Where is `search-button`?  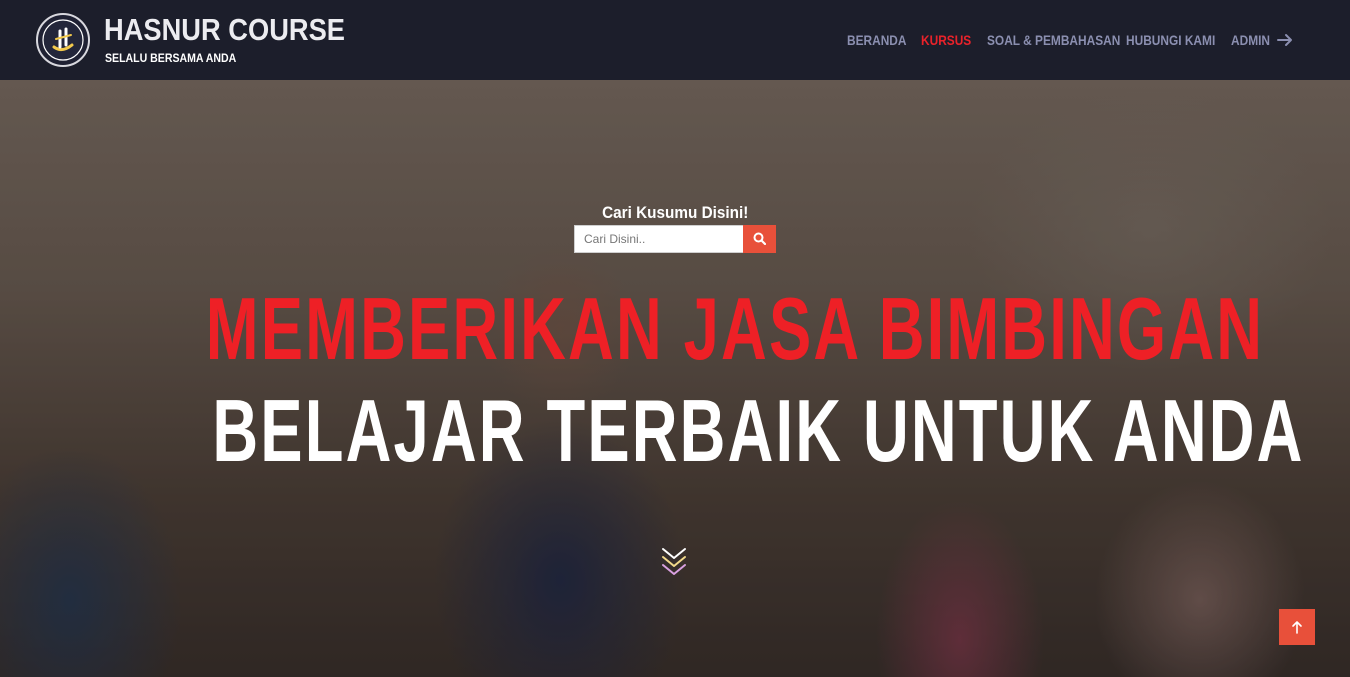
search-button is located at coordinates (759, 239).